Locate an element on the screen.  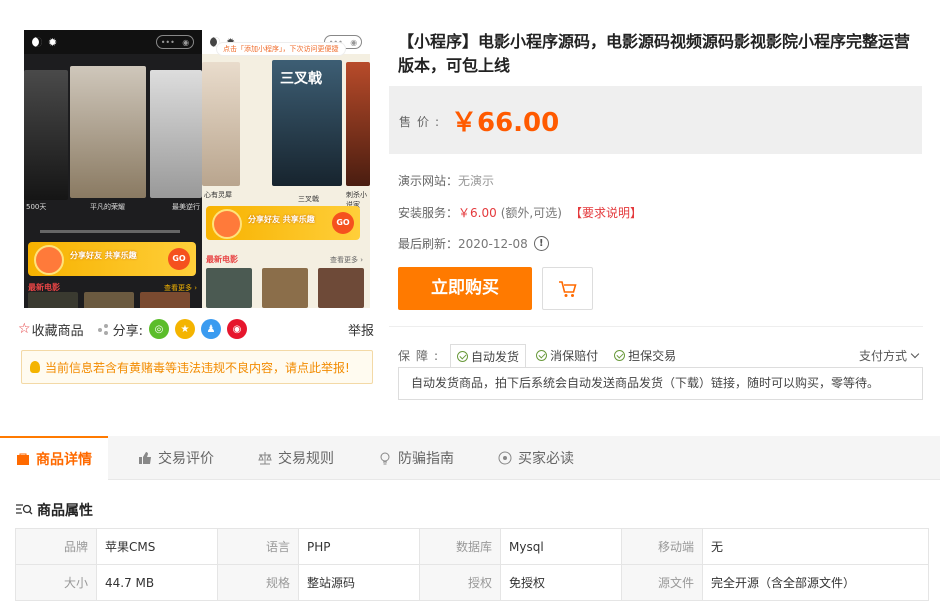
attr-value: 完全开源（含全部源文件） is located at coordinates (815, 582).